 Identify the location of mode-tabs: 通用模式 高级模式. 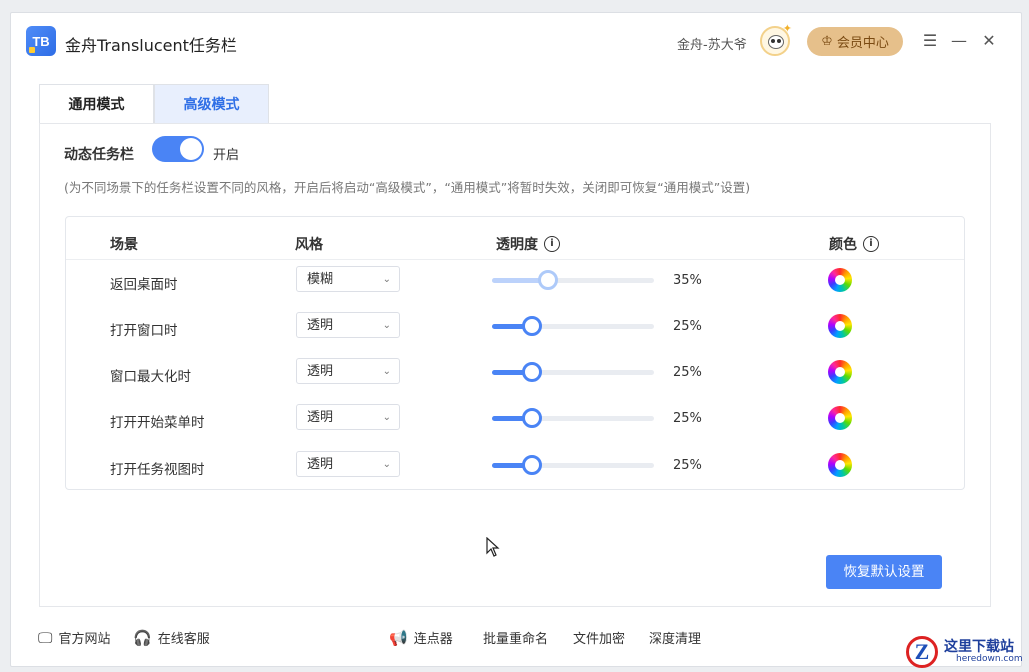
(154, 104).